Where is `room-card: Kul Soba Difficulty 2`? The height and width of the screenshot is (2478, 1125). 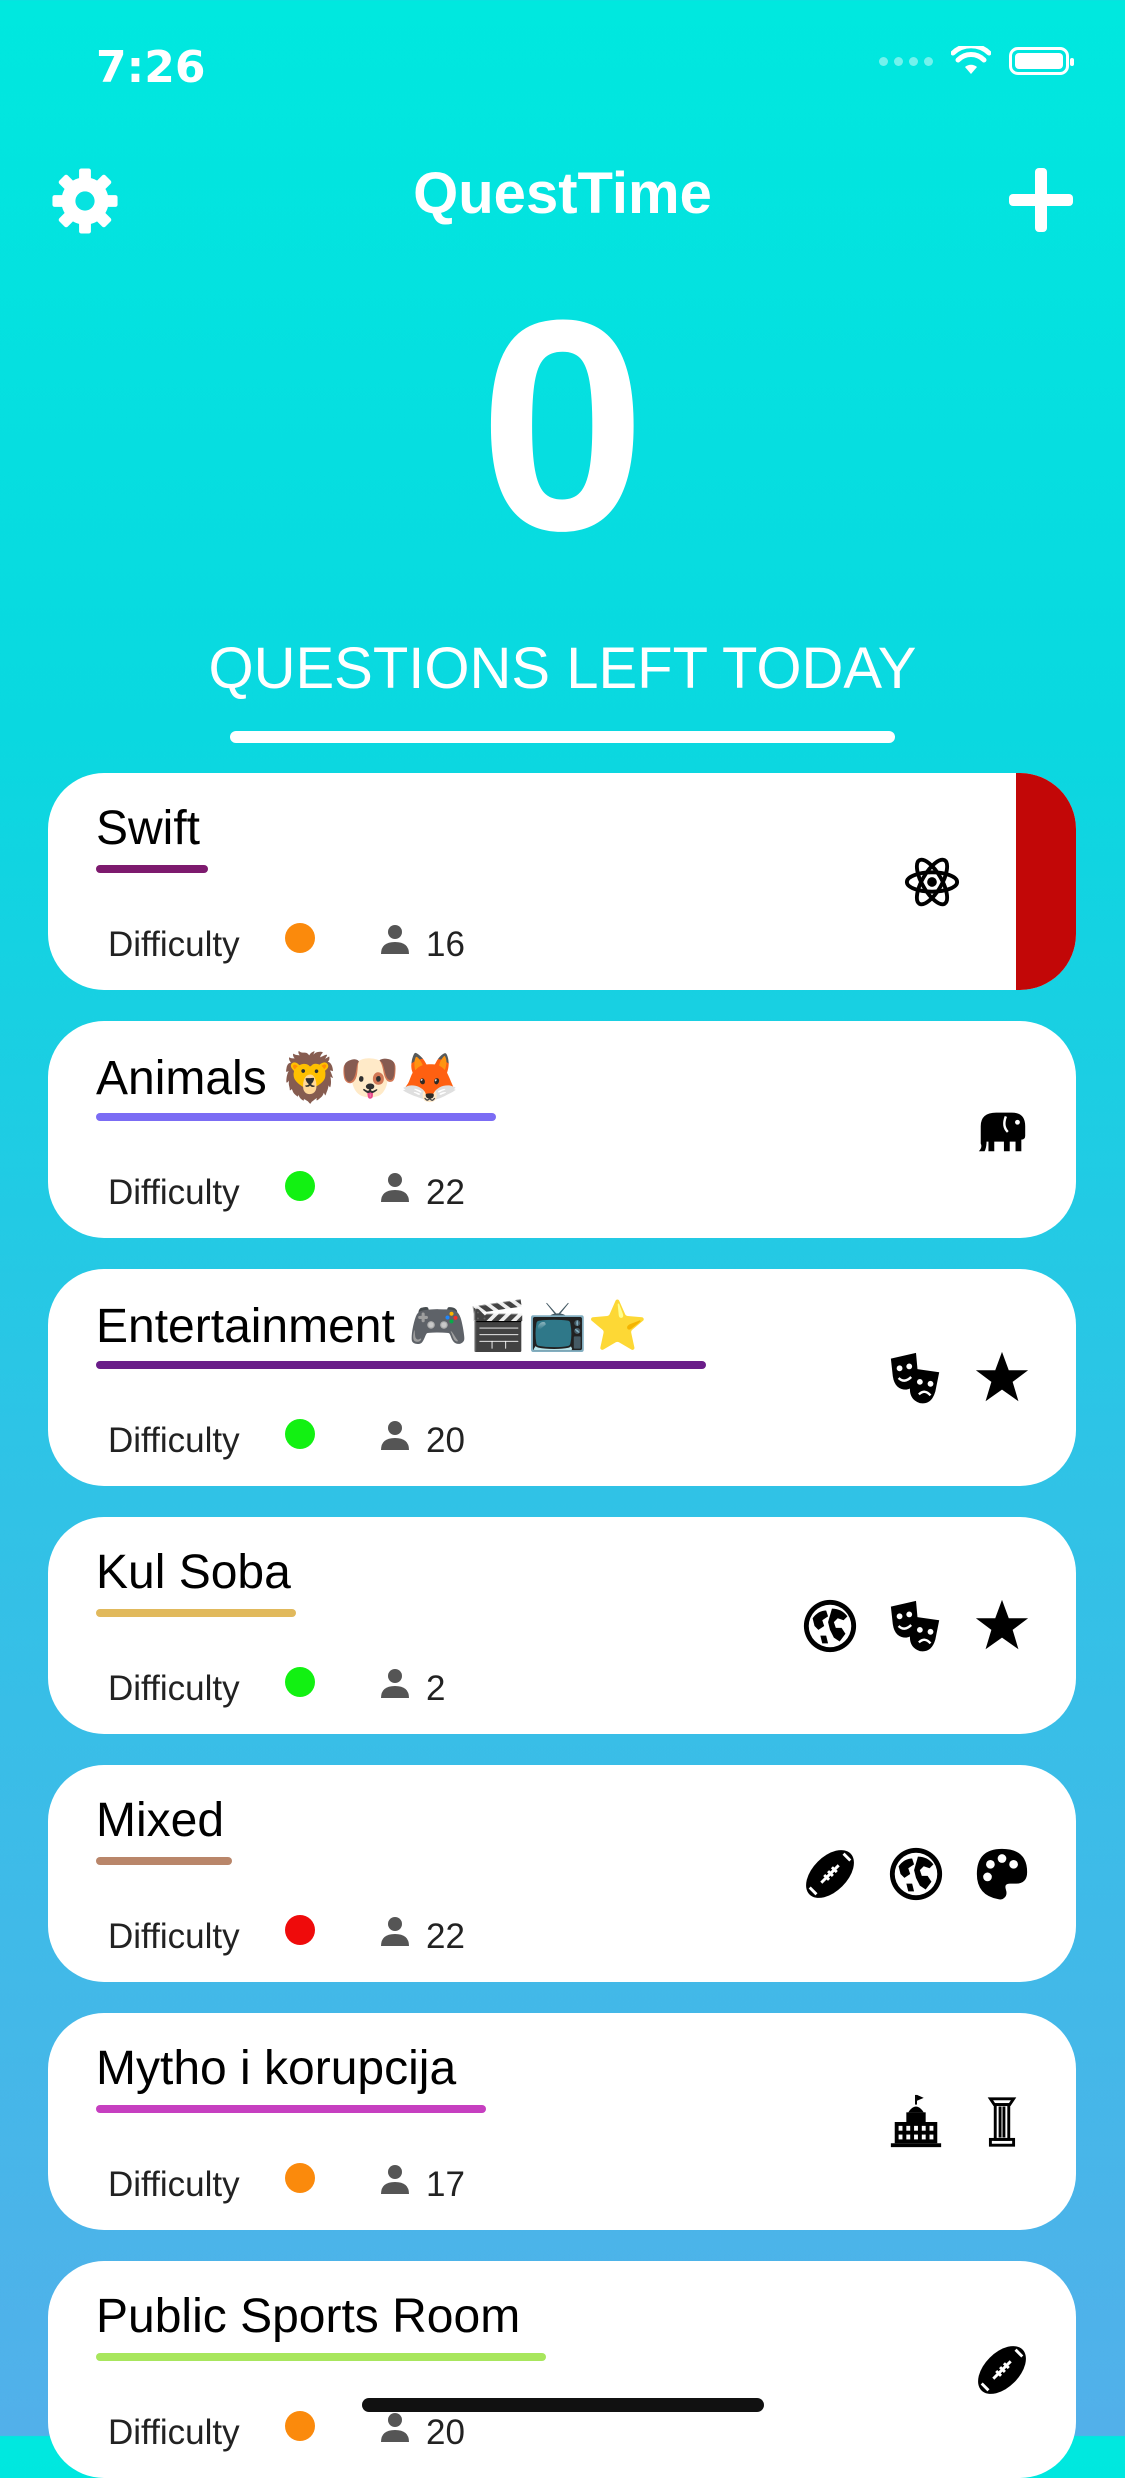 room-card: Kul Soba Difficulty 2 is located at coordinates (562, 1625).